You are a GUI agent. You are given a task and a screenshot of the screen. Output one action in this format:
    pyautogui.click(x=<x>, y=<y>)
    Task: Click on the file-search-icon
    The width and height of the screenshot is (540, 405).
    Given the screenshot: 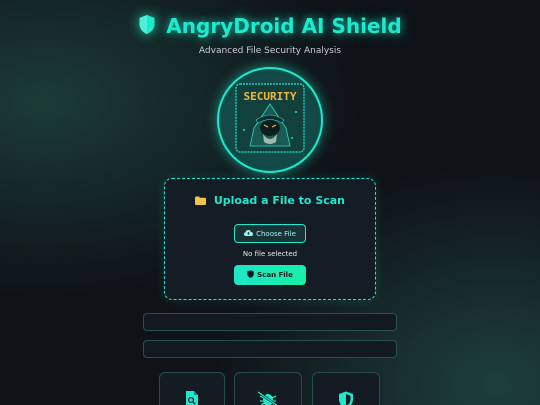 What is the action you would take?
    pyautogui.click(x=192, y=398)
    